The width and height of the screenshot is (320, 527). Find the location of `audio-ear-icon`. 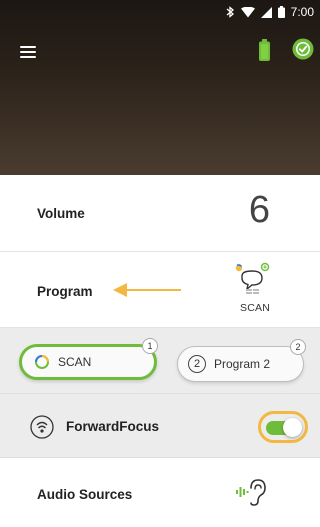

audio-ear-icon is located at coordinates (253, 492).